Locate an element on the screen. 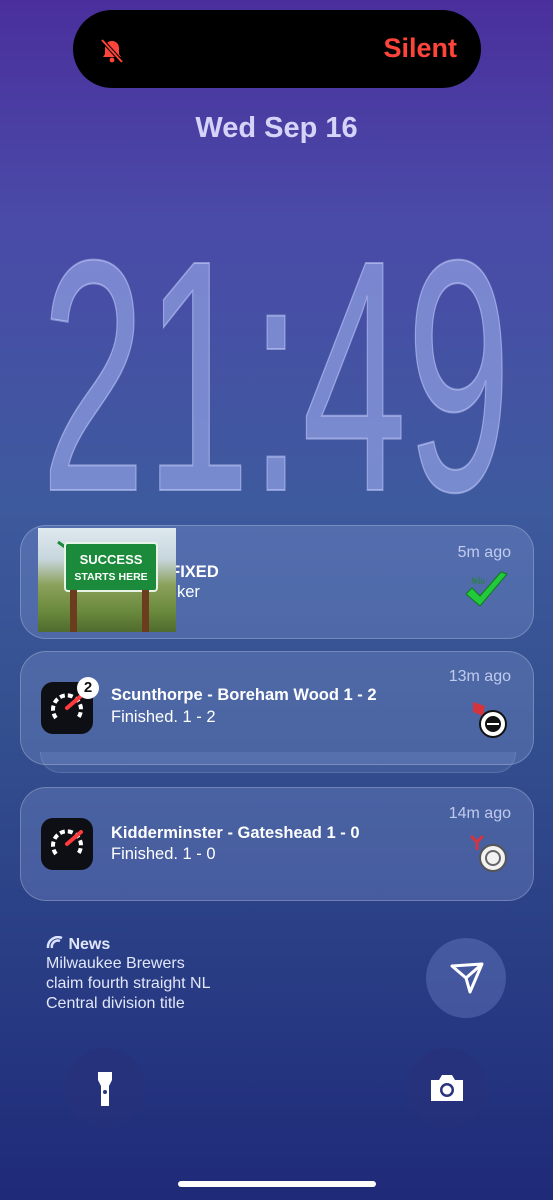 The width and height of the screenshot is (553, 1200). notification-body: ker is located at coordinates (188, 592).